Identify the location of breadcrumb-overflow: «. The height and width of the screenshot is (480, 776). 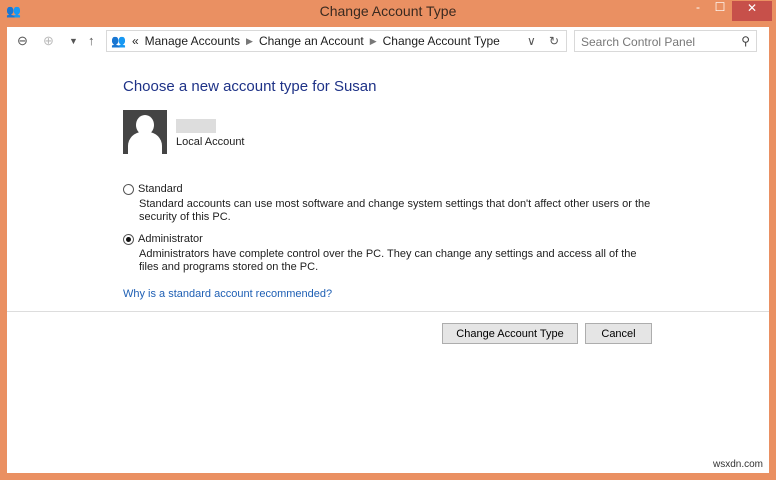
(135, 41).